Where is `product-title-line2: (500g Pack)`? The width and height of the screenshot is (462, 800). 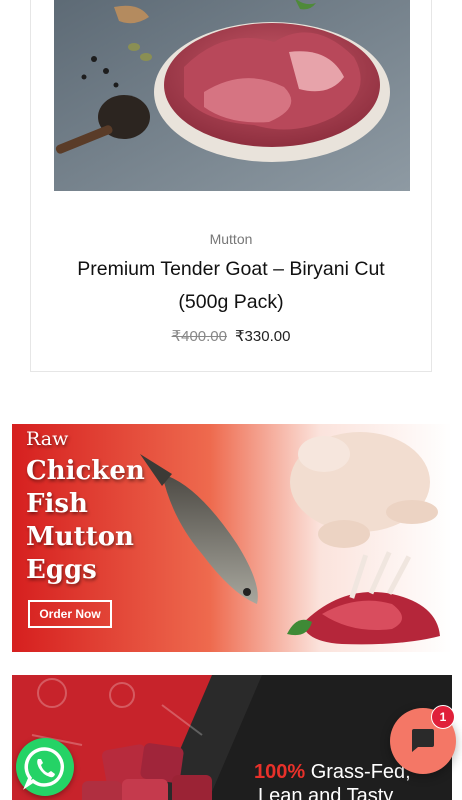
product-title-line2: (500g Pack) is located at coordinates (231, 302).